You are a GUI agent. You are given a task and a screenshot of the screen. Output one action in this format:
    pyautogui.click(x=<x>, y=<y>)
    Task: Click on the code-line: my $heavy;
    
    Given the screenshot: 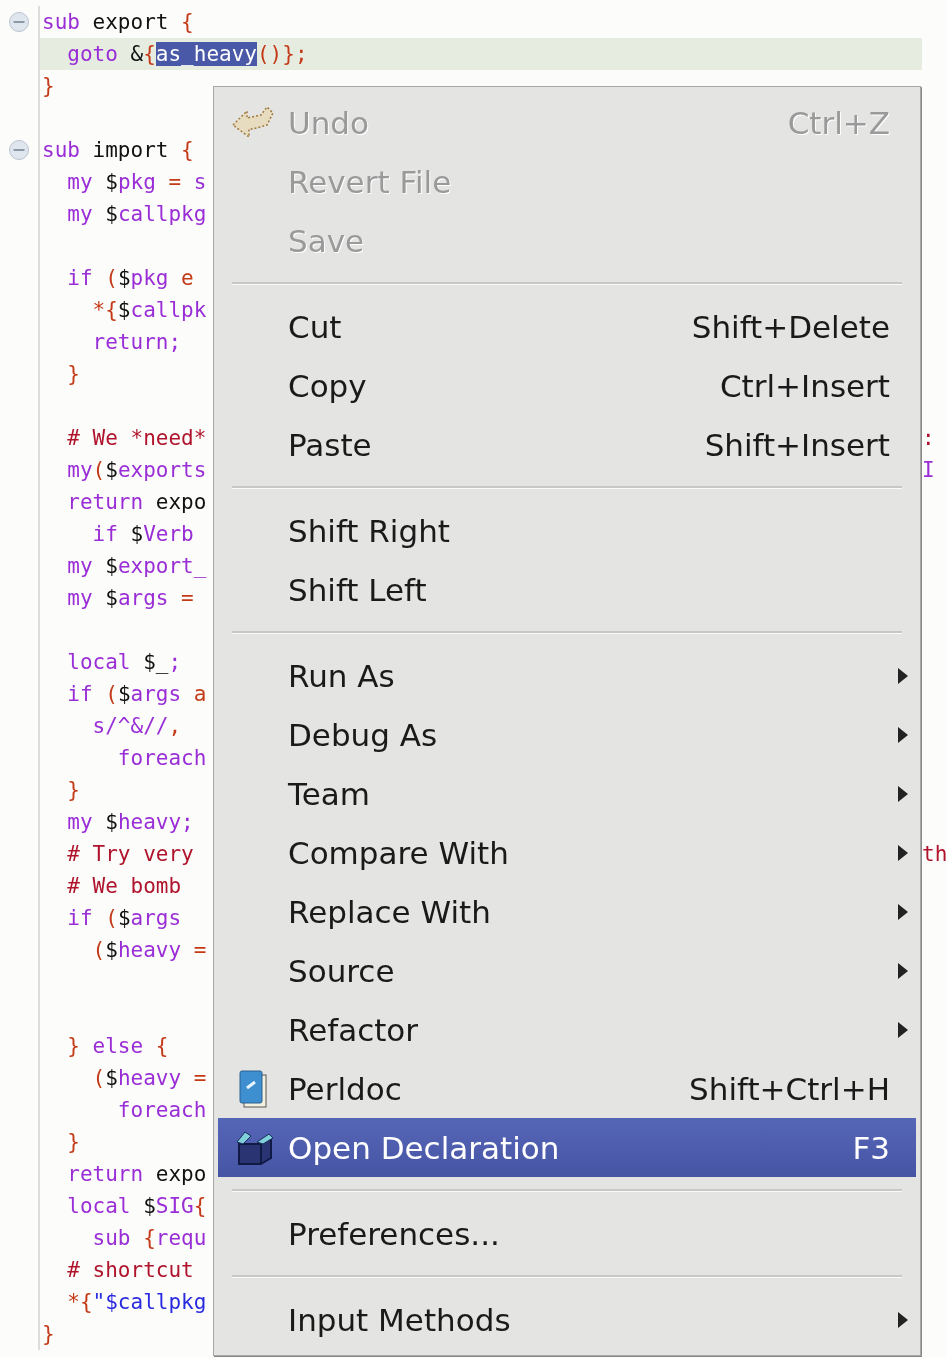 What is the action you would take?
    pyautogui.click(x=130, y=822)
    